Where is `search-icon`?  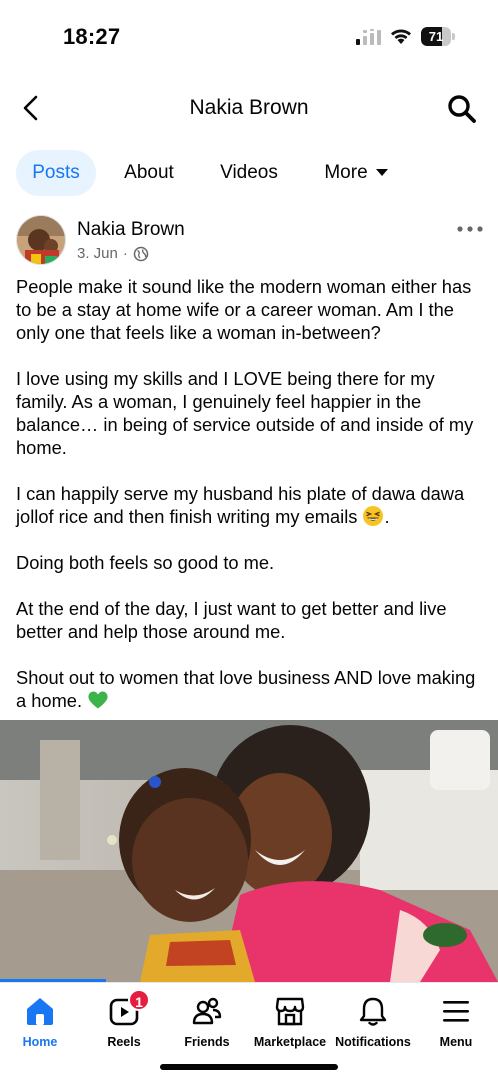 search-icon is located at coordinates (462, 109).